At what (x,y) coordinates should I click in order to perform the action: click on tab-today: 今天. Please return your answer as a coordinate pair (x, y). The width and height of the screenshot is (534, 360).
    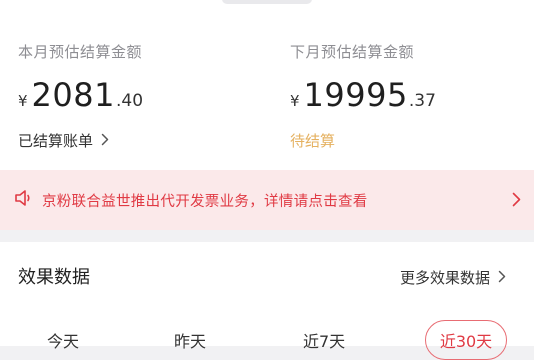
    Looking at the image, I should click on (63, 340).